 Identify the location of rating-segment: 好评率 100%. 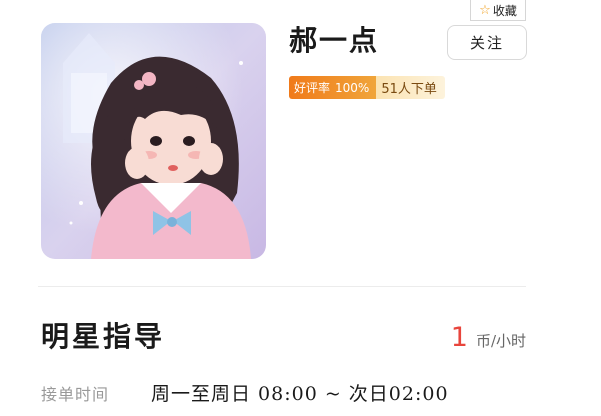
(333, 87).